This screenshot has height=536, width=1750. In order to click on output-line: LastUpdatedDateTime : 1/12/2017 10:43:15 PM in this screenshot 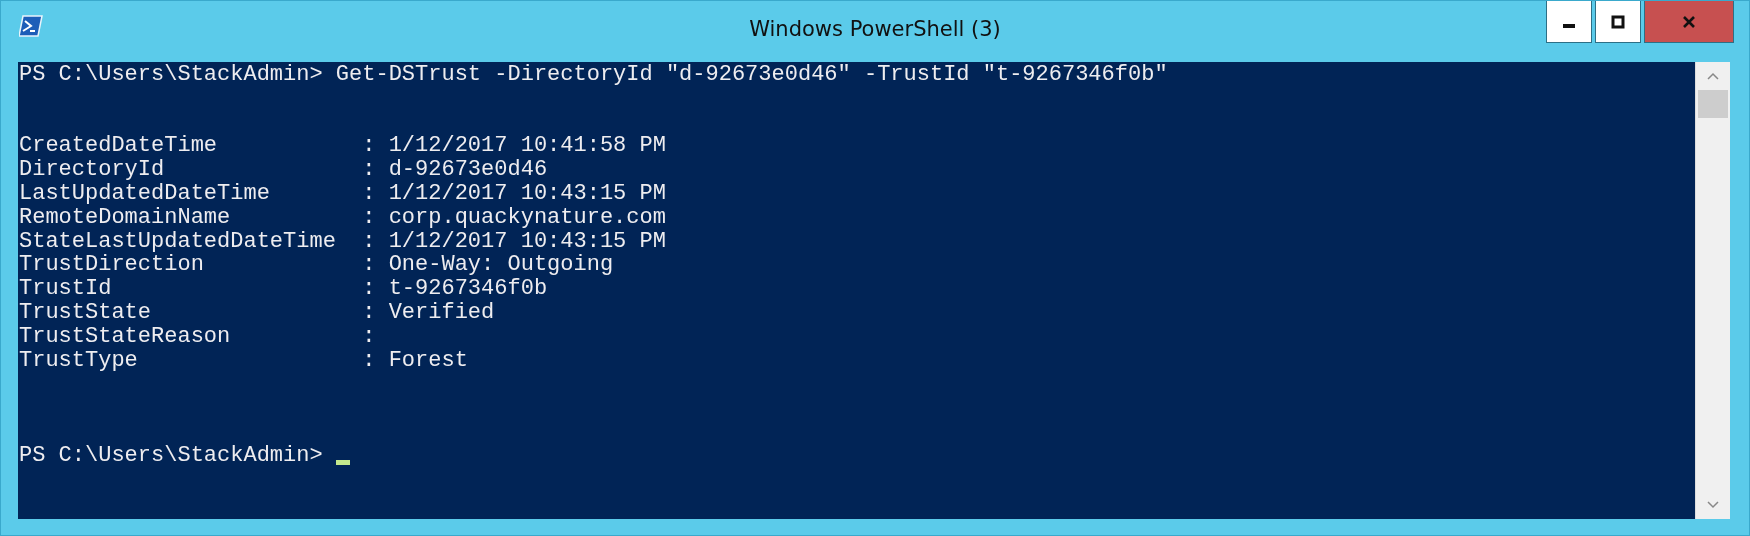, I will do `click(342, 194)`.